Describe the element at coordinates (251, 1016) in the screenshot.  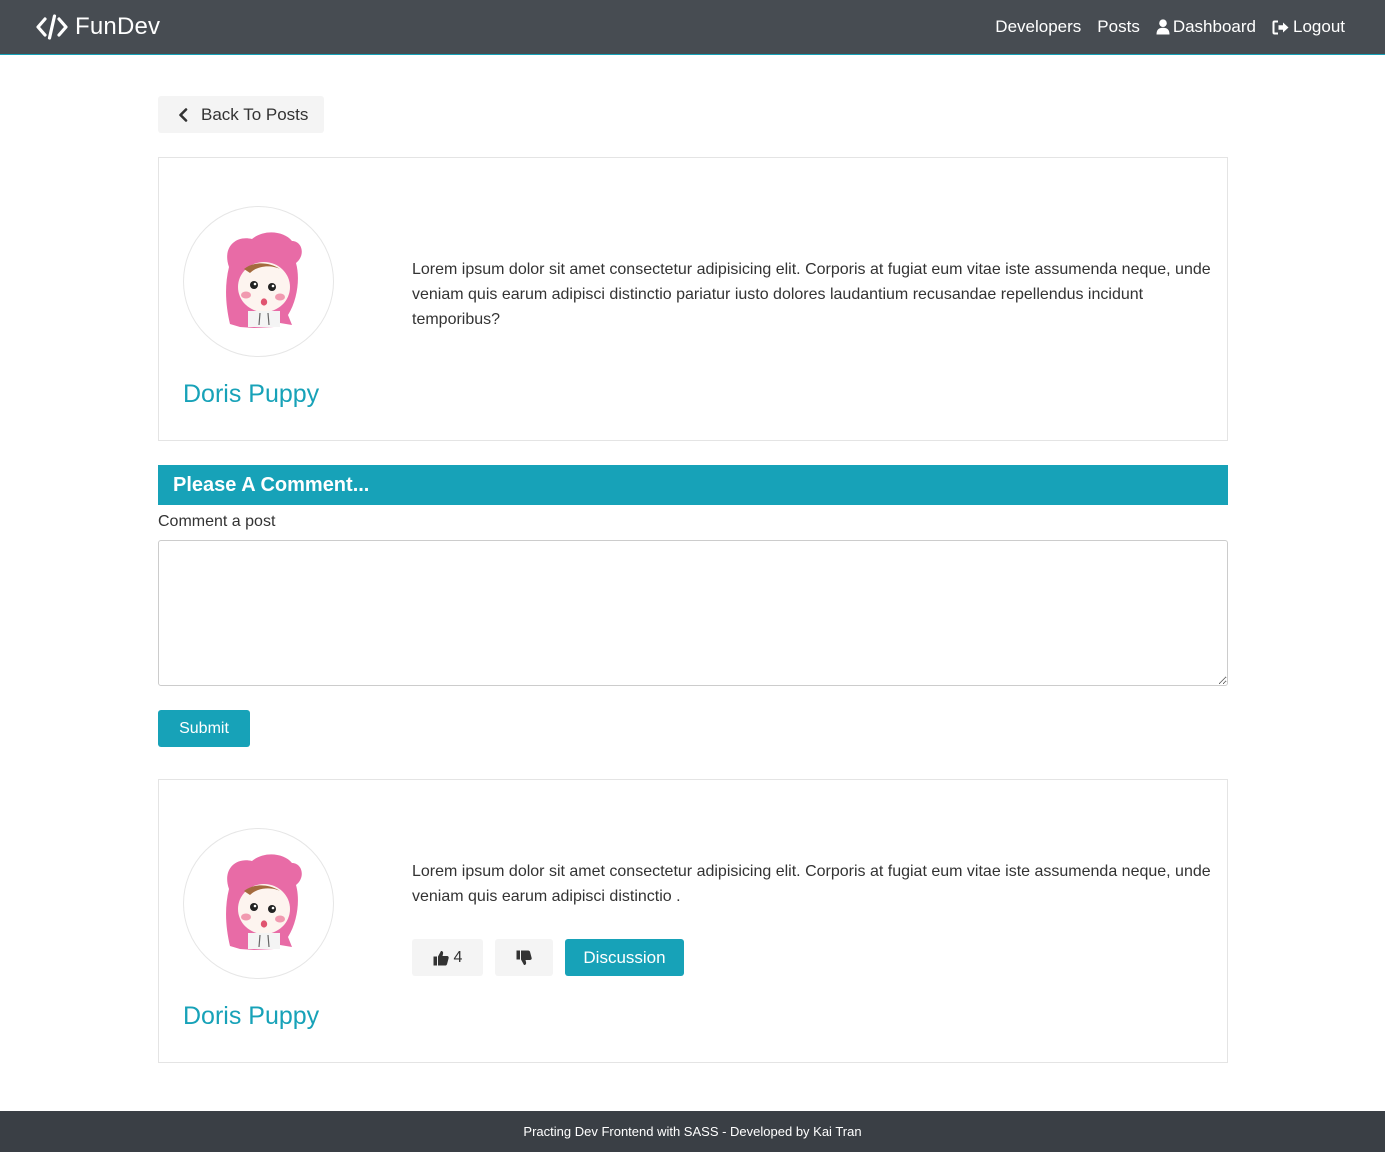
I see `comment-author-name: Doris Puppy` at that location.